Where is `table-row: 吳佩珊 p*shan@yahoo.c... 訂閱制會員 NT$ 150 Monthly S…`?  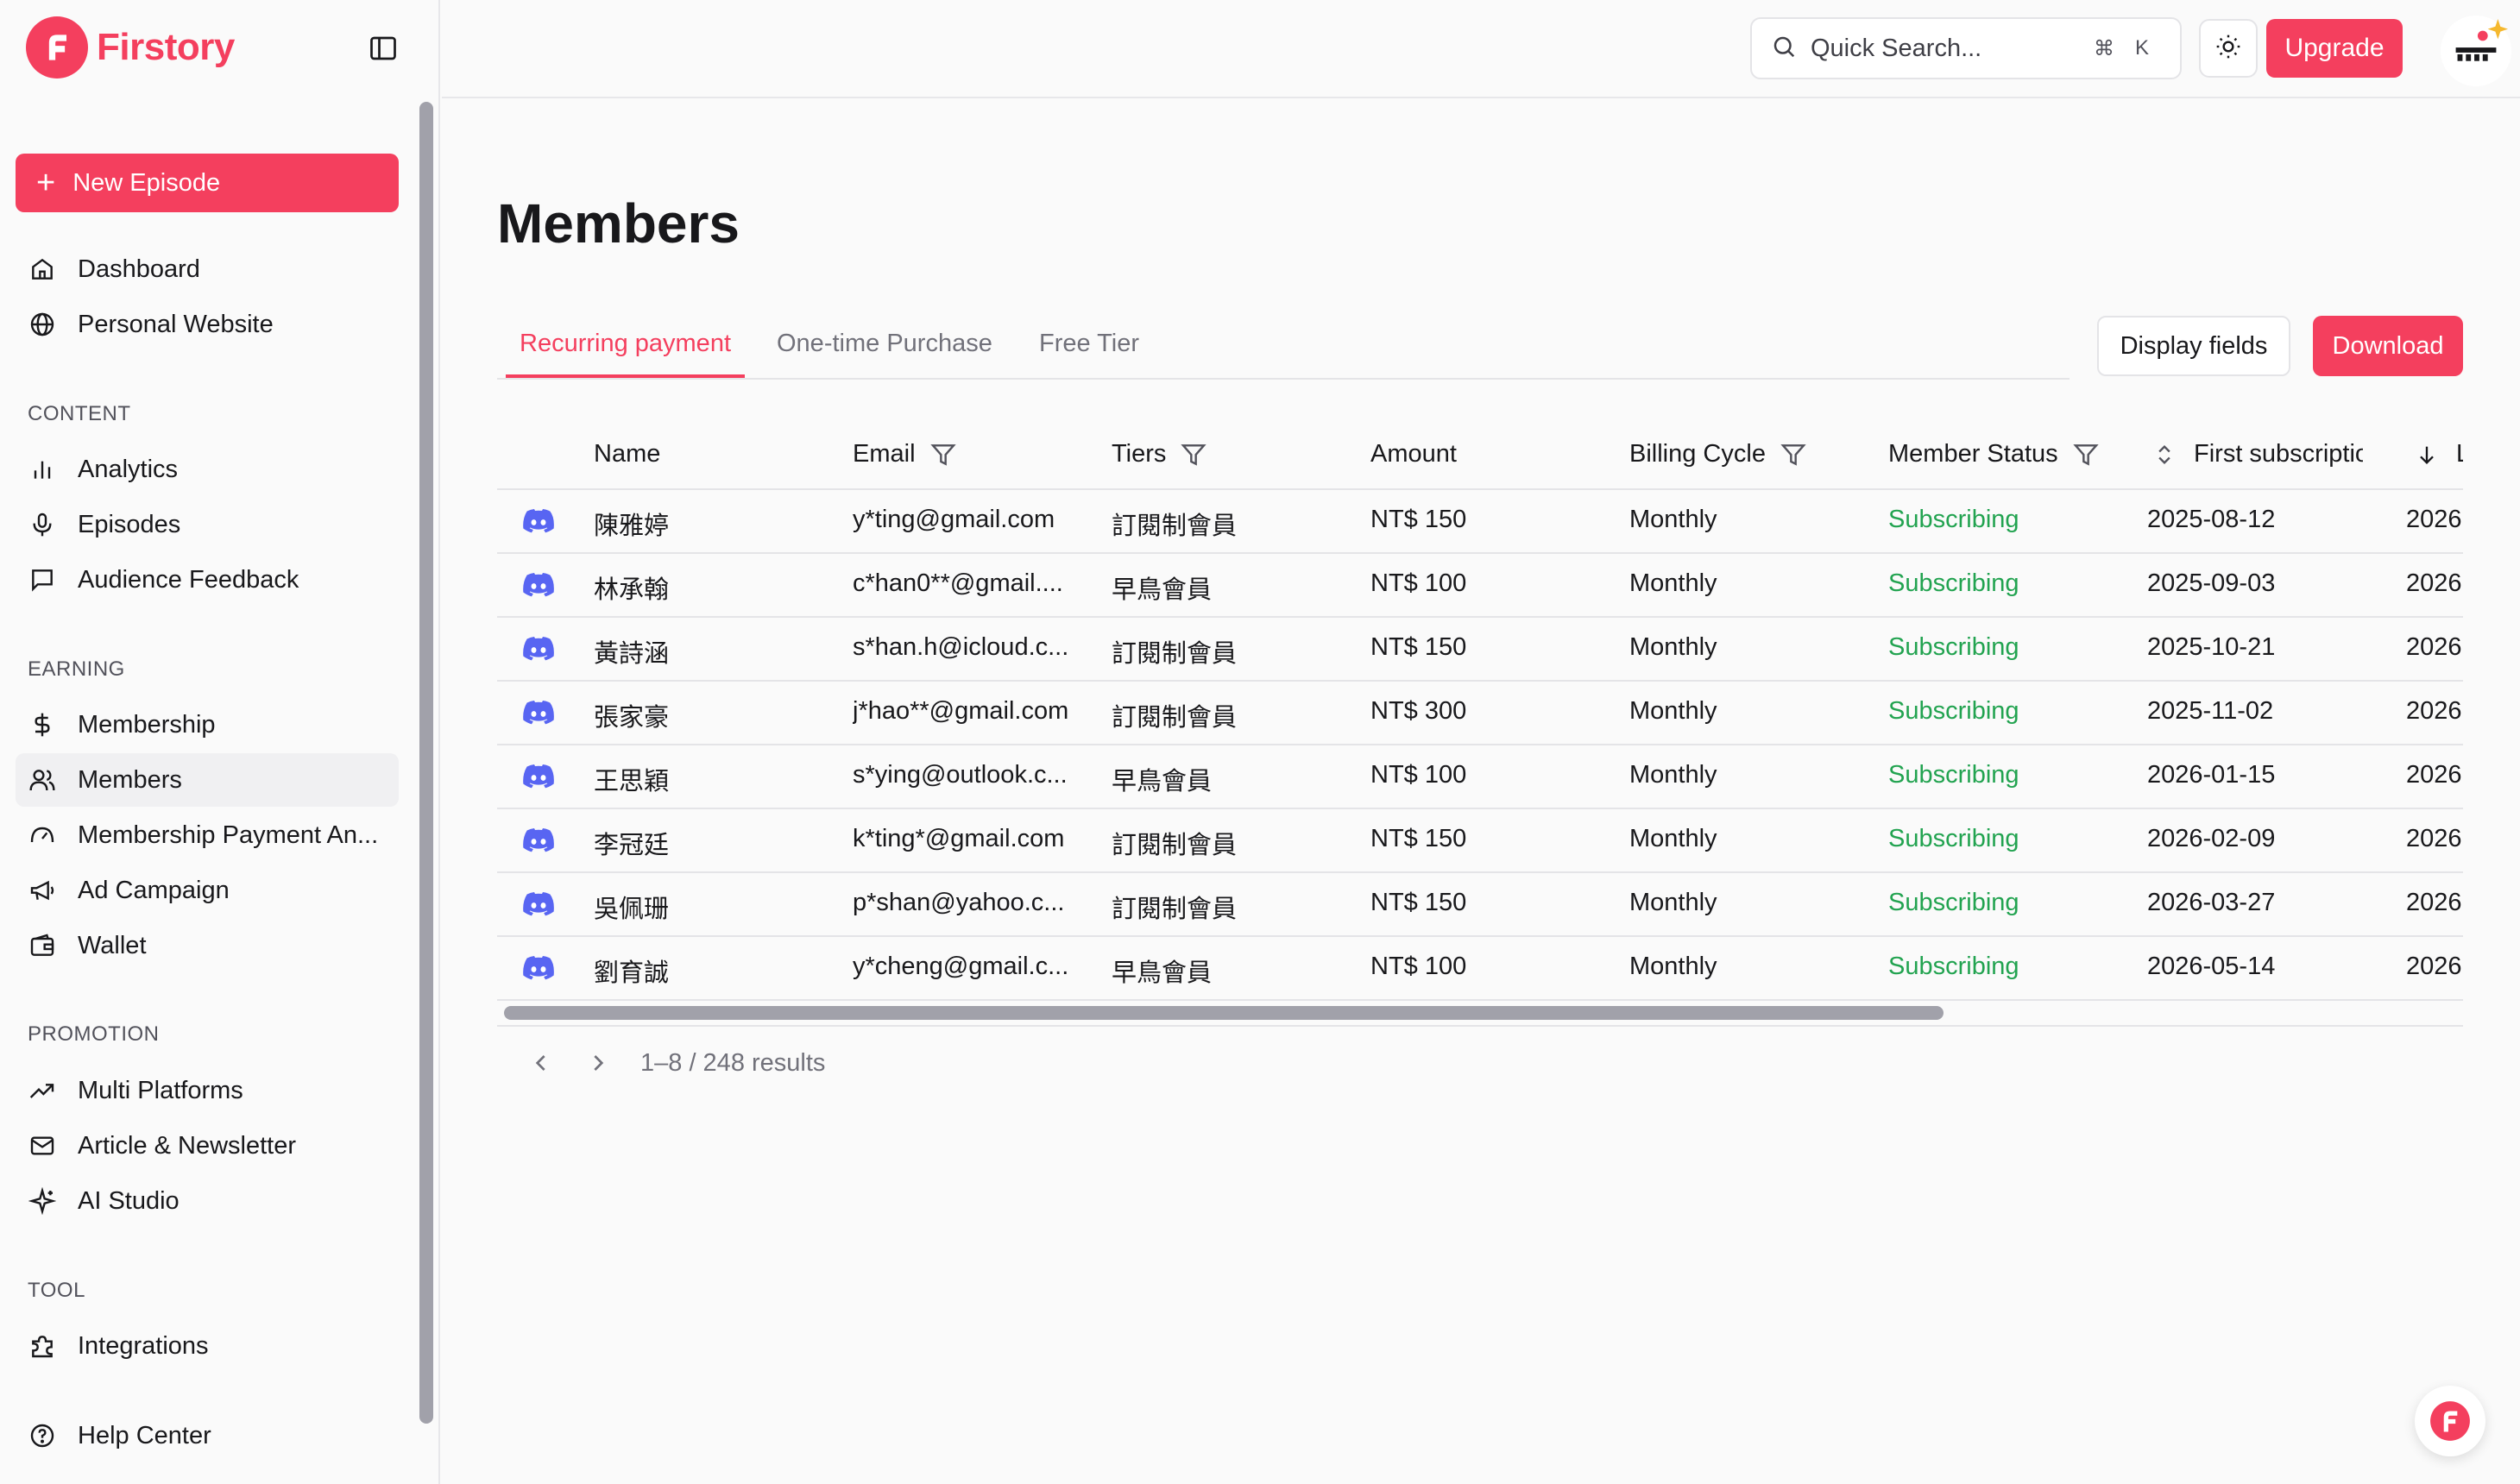 table-row: 吳佩珊 p*shan@yahoo.c... 訂閱制會員 NT$ 150 Monthly S… is located at coordinates (1480, 905).